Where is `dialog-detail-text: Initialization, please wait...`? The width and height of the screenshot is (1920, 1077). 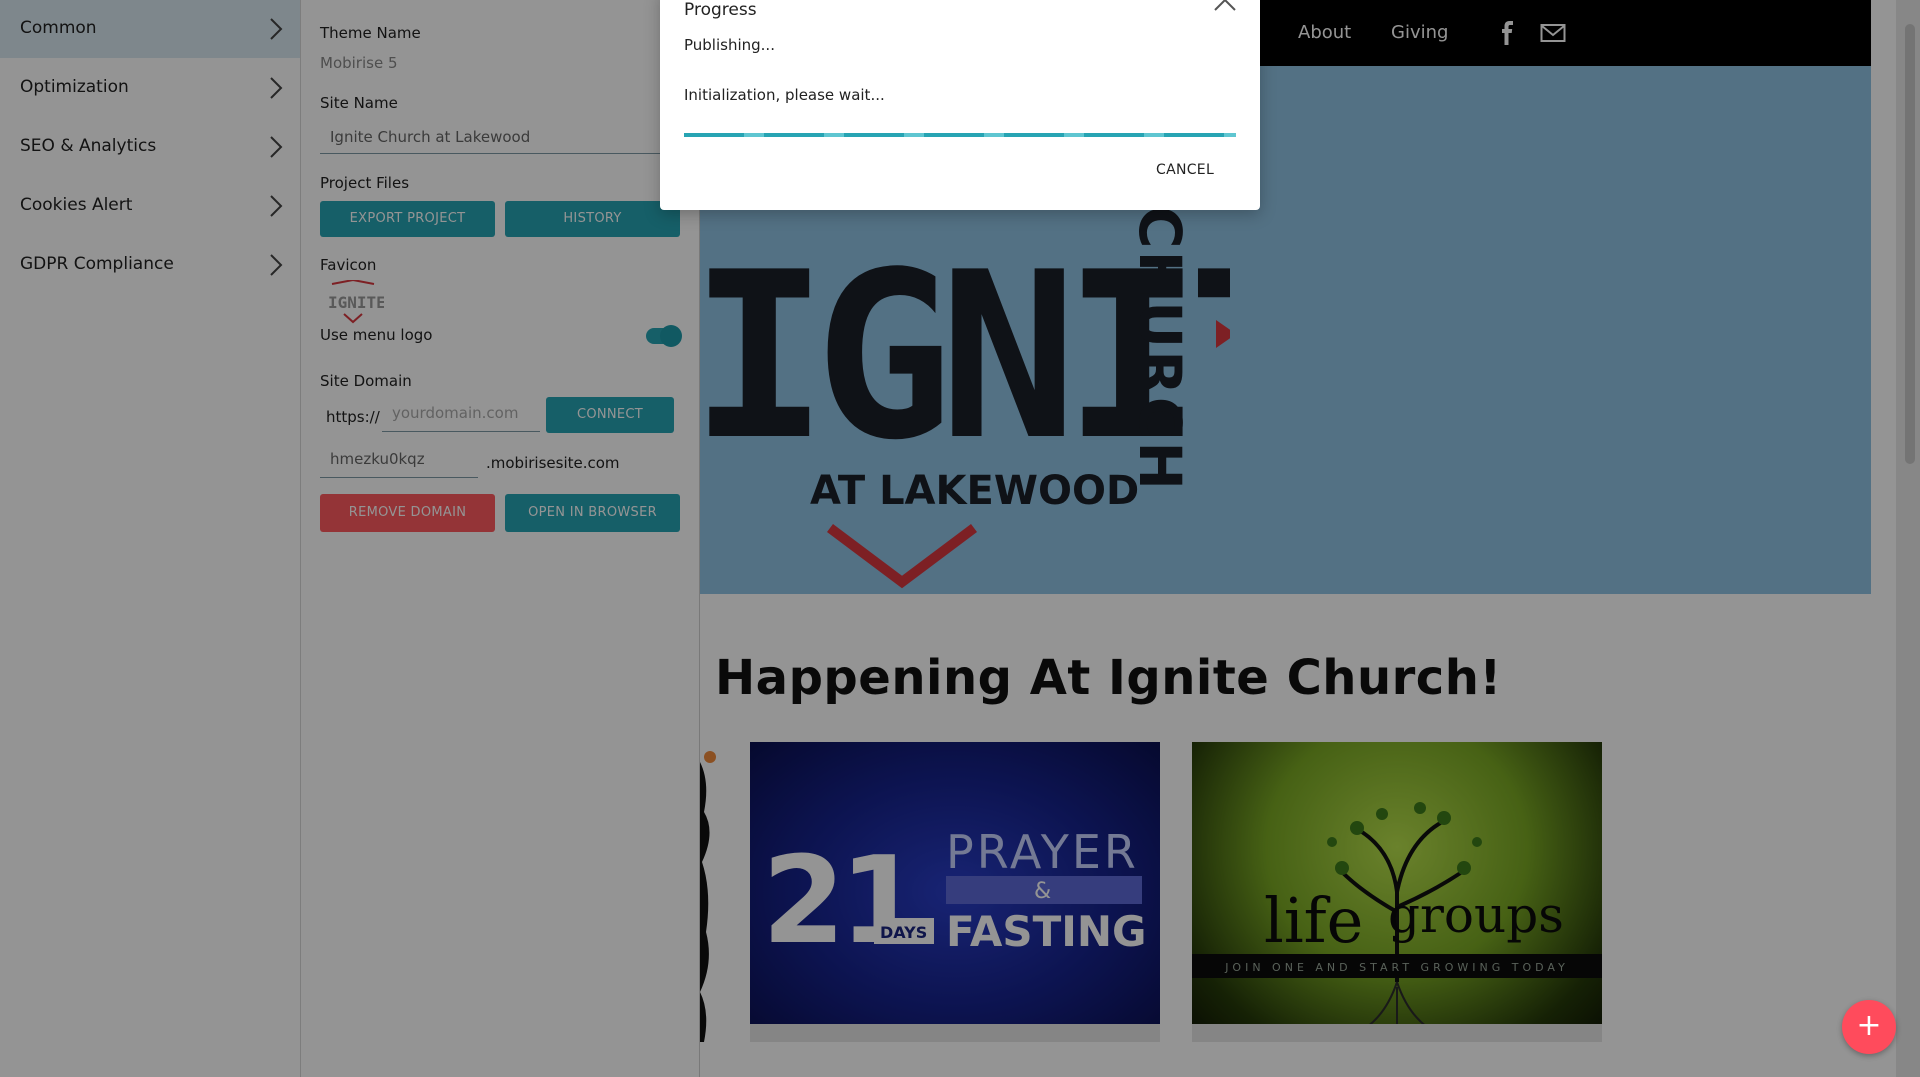
dialog-detail-text: Initialization, please wait... is located at coordinates (784, 95).